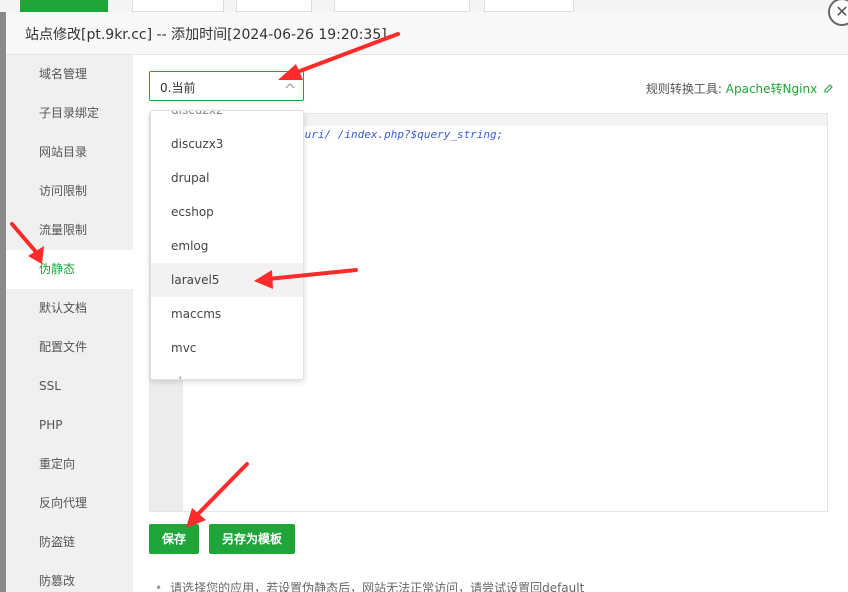 Image resolution: width=848 pixels, height=592 pixels. I want to click on sidebar-item-hotlink: 防盗链, so click(69, 542).